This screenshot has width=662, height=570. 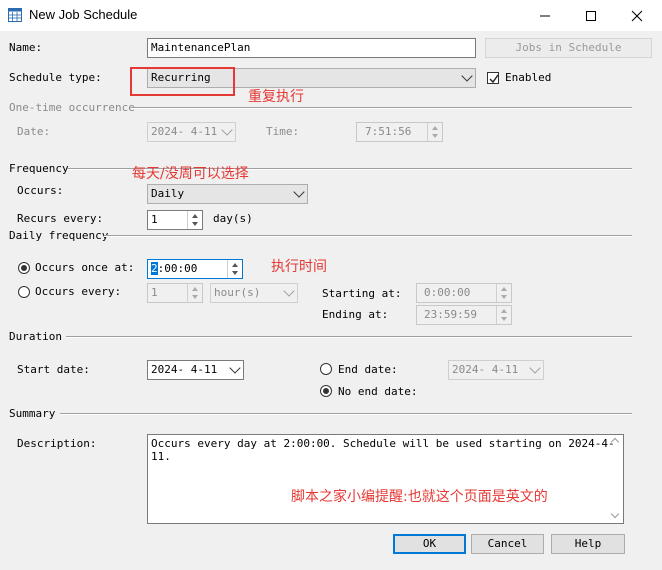 I want to click on ending-at-input: 23:59:59, so click(x=464, y=315).